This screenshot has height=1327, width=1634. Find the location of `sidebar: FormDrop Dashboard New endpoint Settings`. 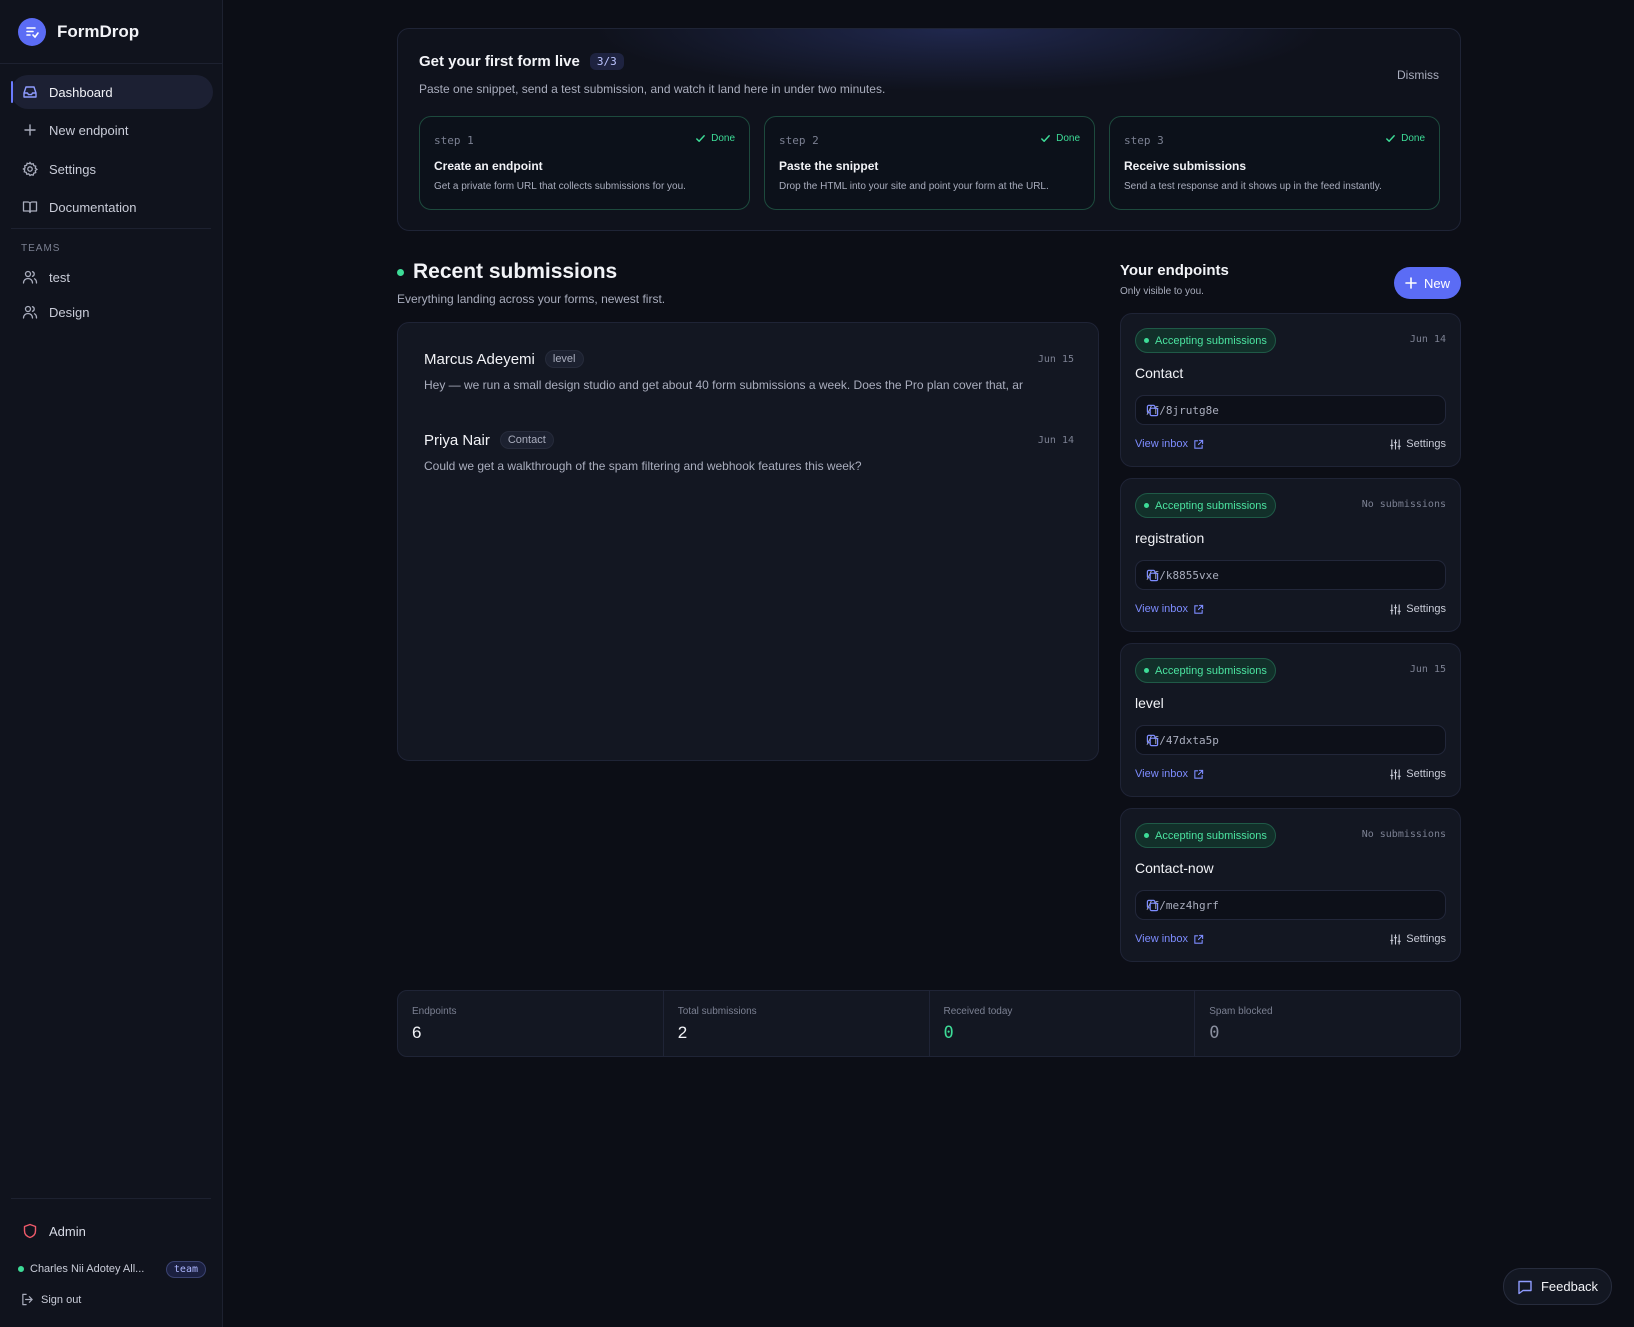

sidebar: FormDrop Dashboard New endpoint Settings is located at coordinates (111, 663).